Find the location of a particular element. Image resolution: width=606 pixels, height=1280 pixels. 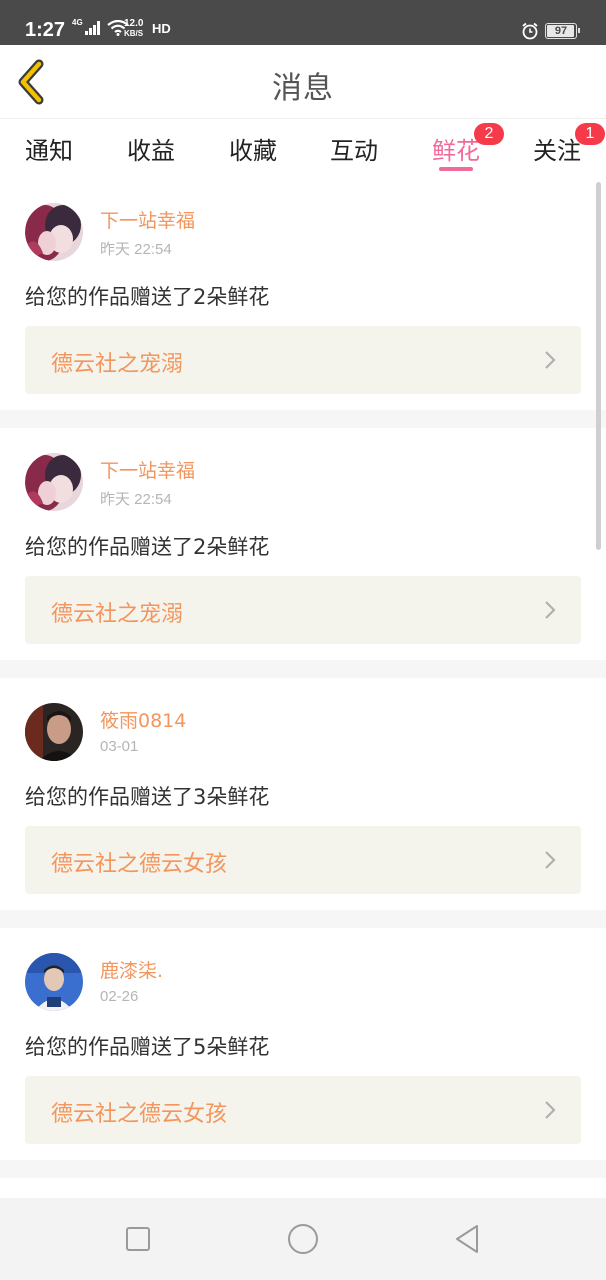

triangle-back-icon is located at coordinates (467, 1239).